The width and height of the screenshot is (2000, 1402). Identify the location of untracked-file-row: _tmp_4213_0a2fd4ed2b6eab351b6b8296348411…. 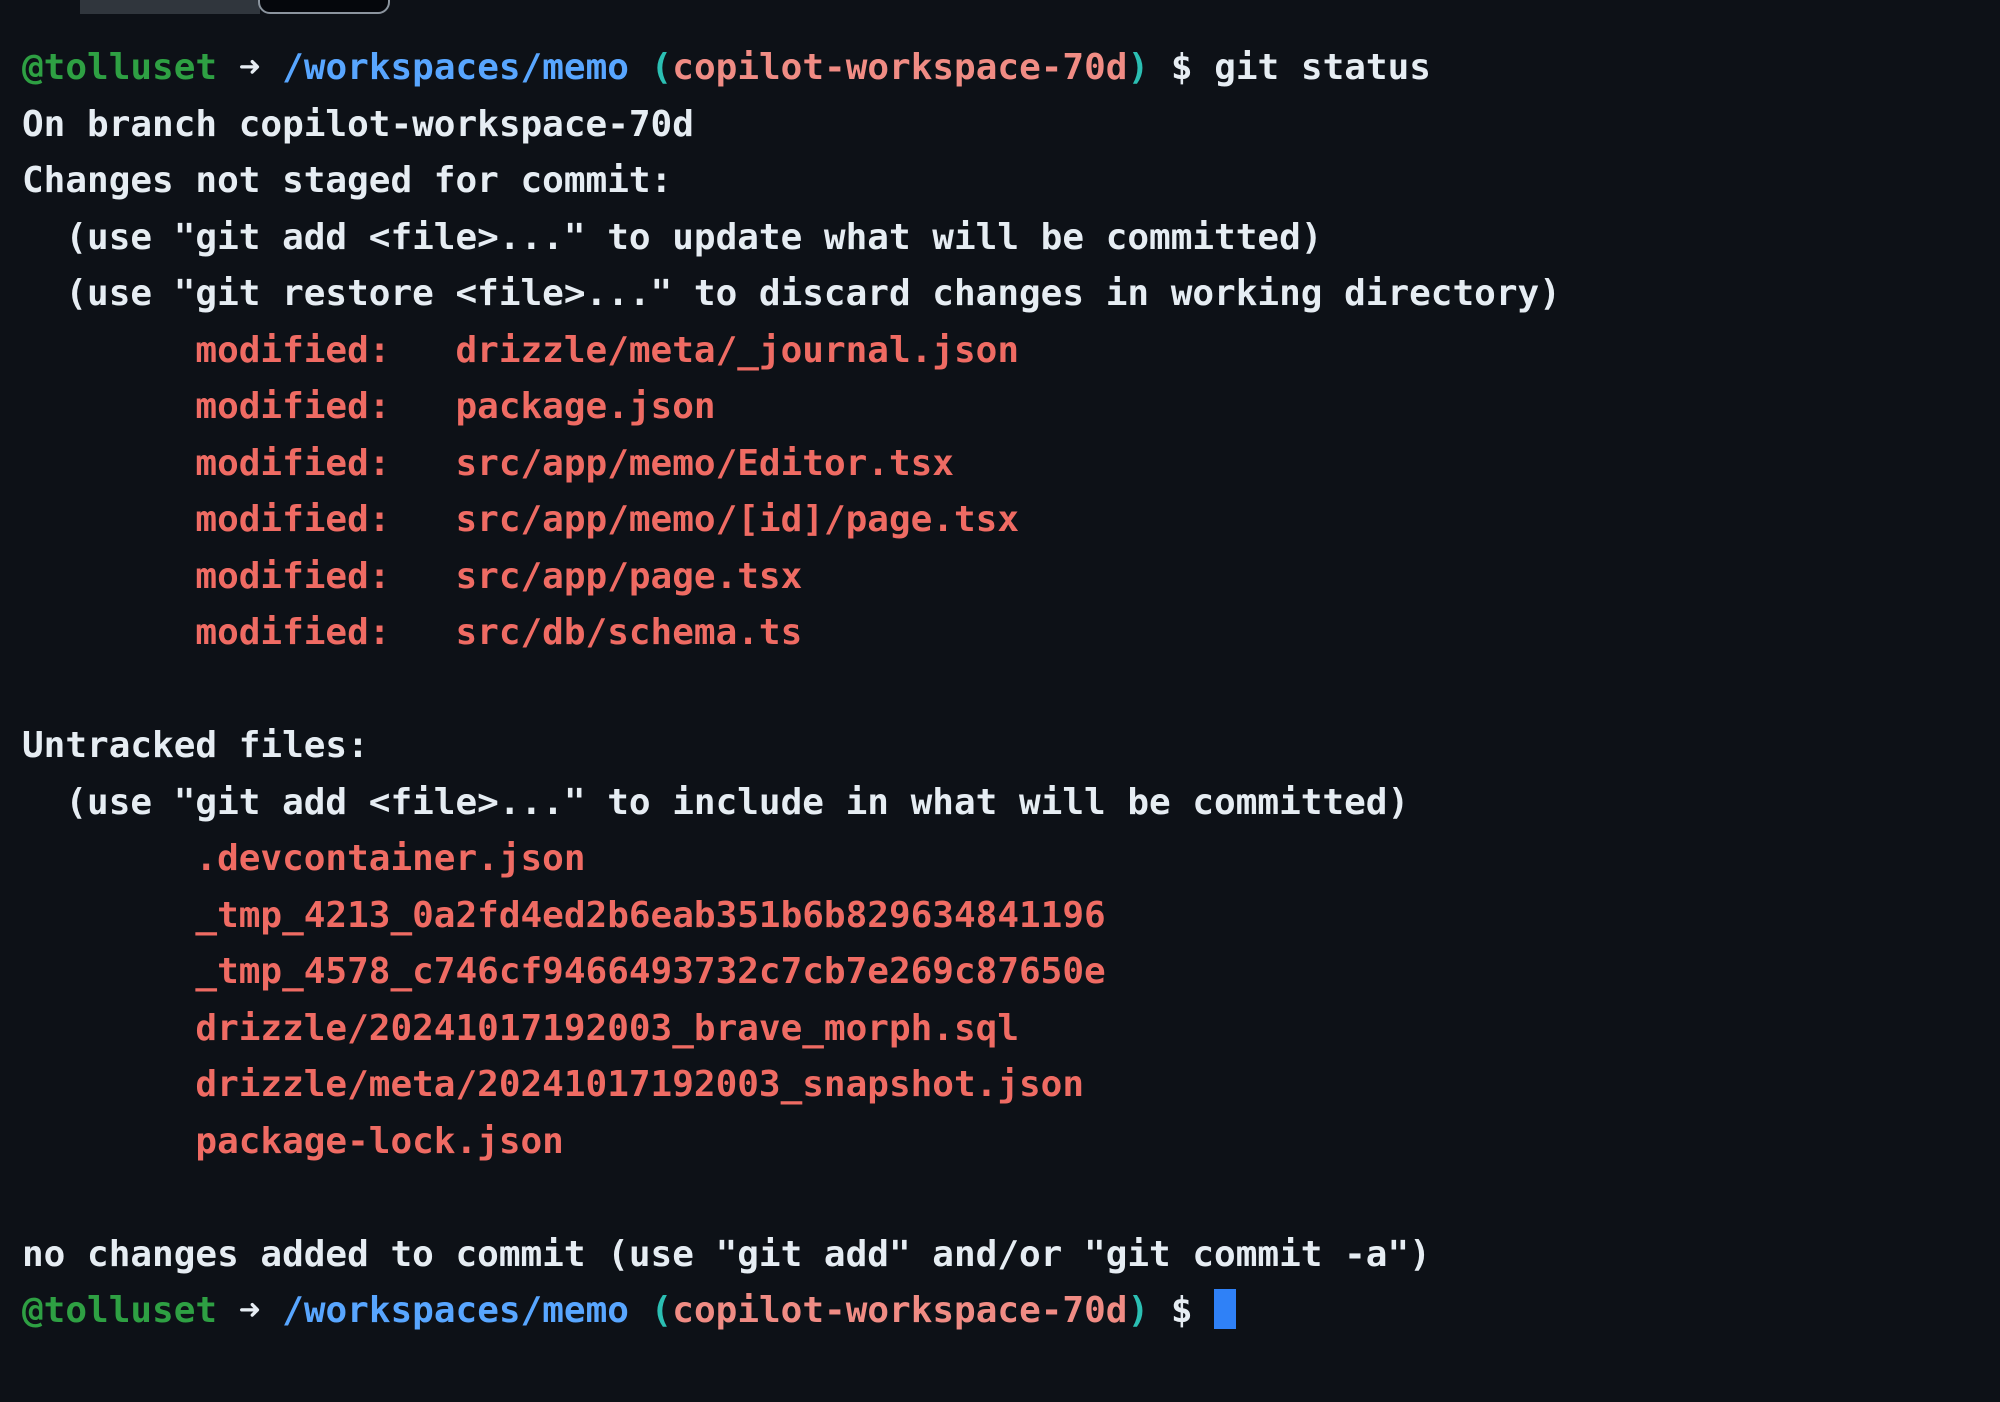
(564, 915).